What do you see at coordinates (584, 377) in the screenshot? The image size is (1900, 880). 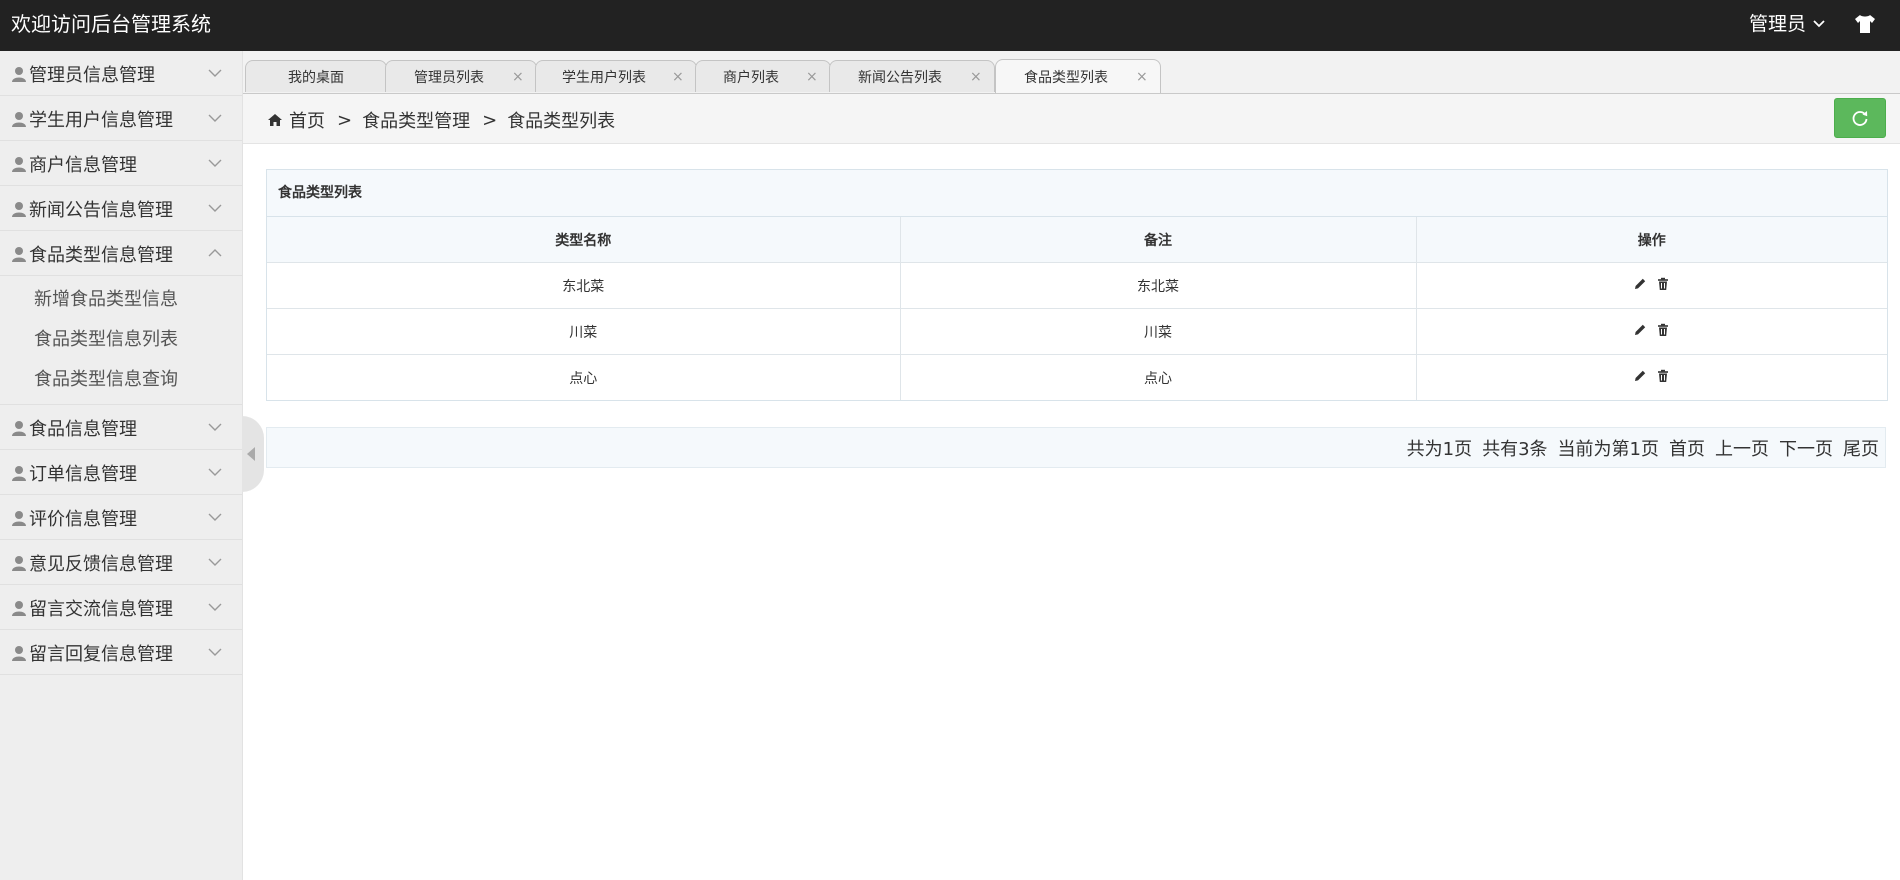 I see `cell-type-name: 点心` at bounding box center [584, 377].